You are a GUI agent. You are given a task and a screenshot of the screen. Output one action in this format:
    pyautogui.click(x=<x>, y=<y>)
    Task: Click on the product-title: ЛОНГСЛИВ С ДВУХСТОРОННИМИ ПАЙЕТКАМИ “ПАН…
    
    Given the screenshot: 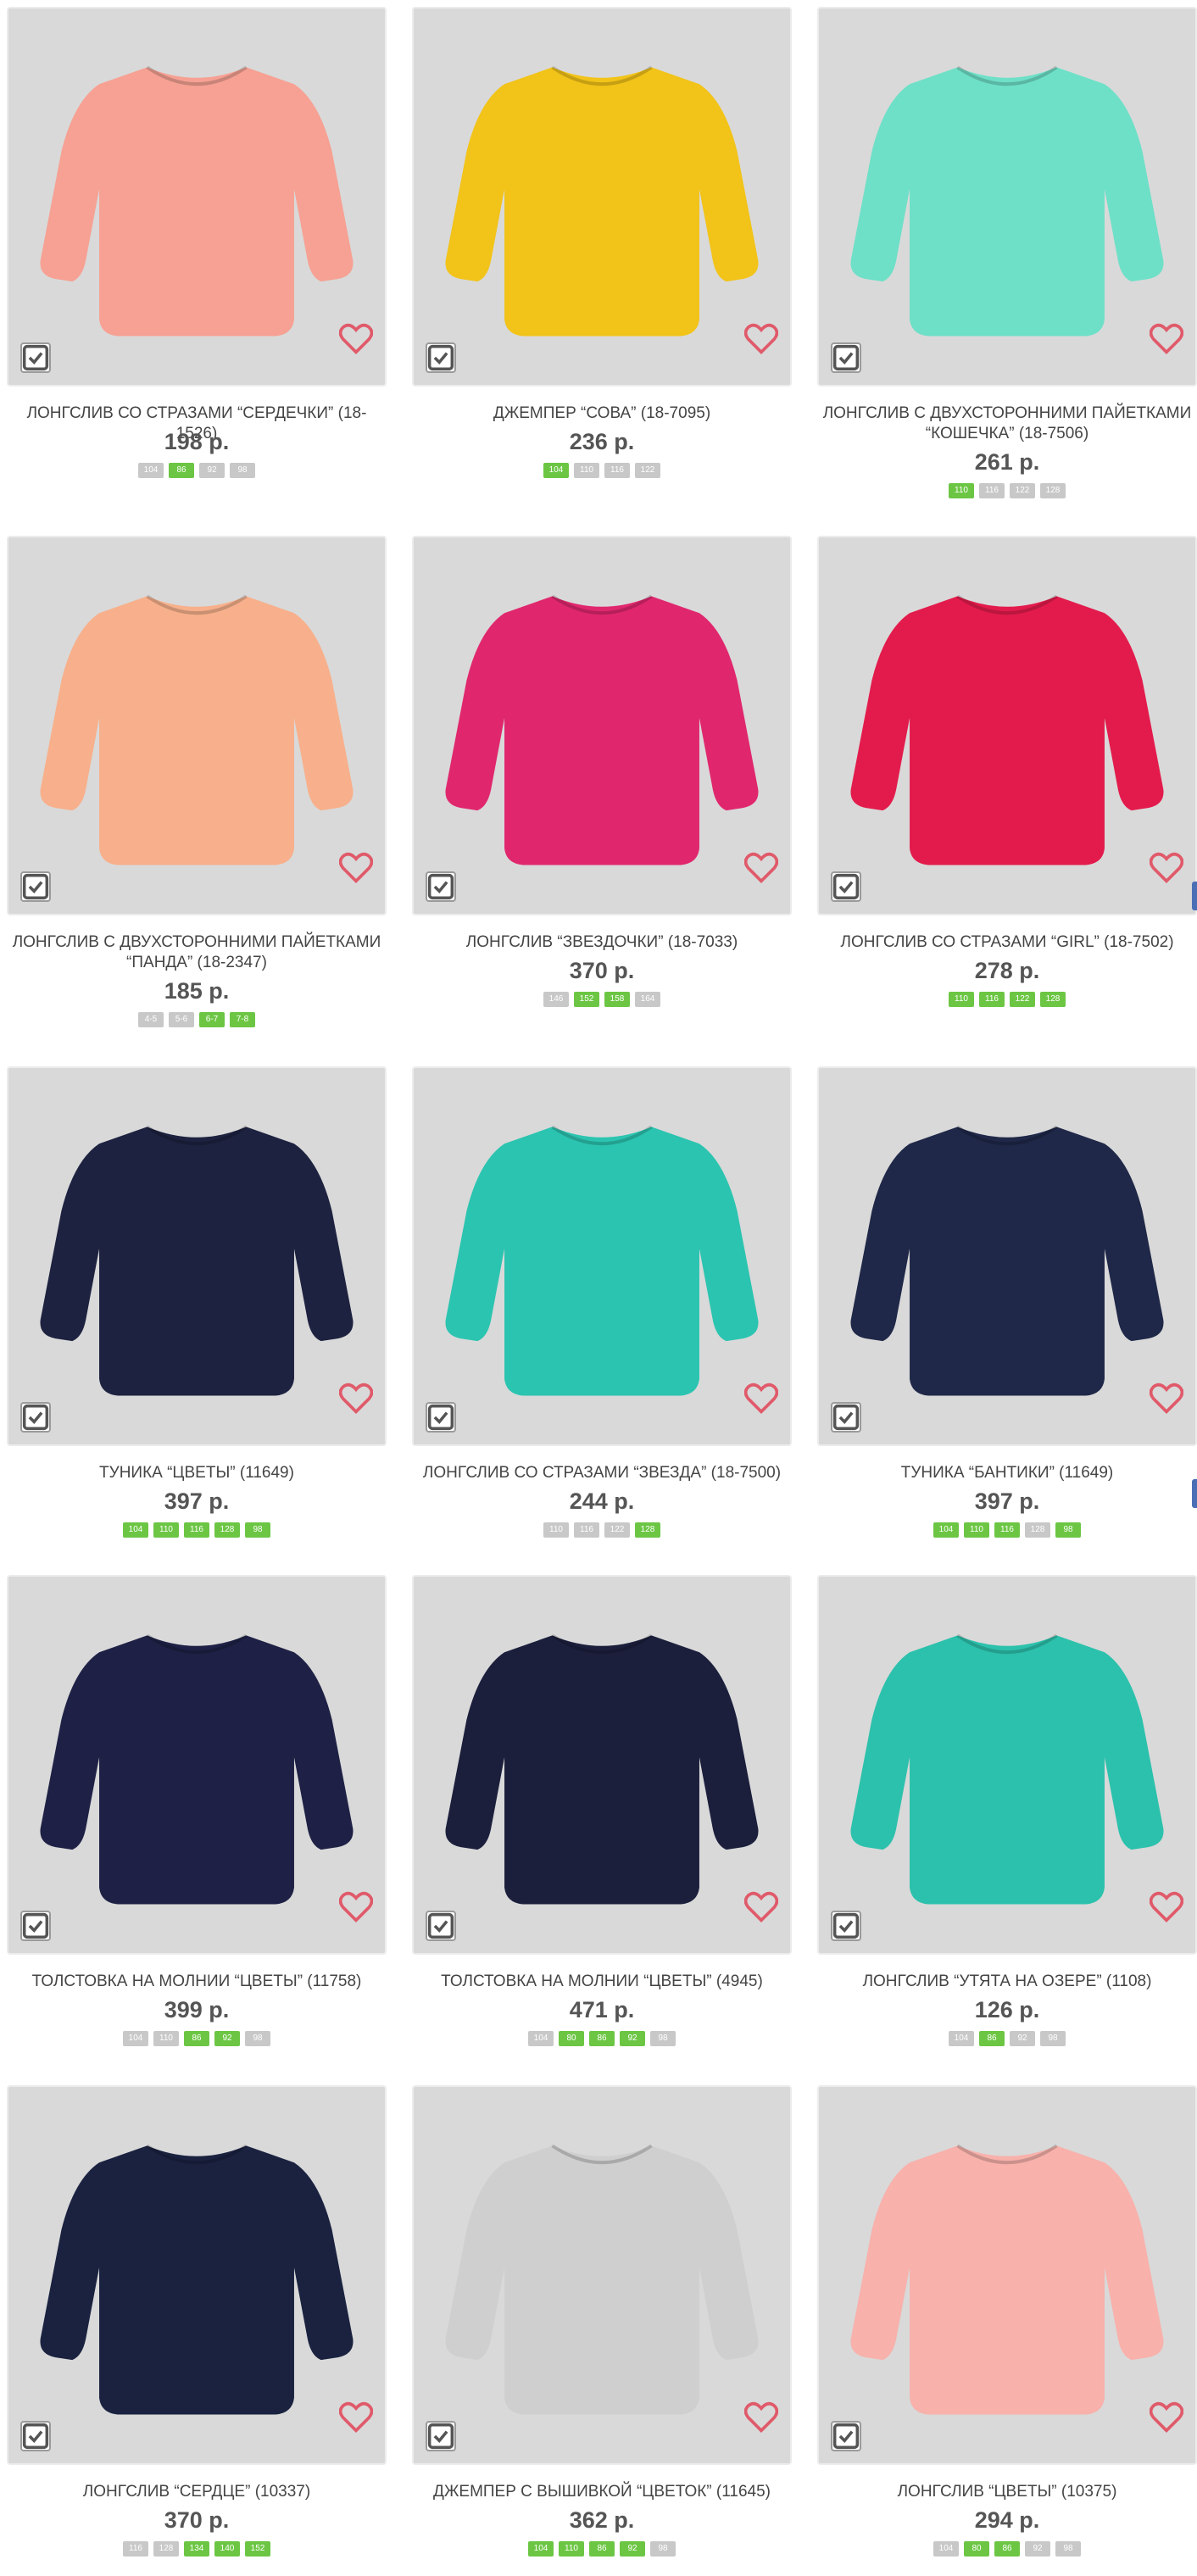 What is the action you would take?
    pyautogui.click(x=197, y=952)
    